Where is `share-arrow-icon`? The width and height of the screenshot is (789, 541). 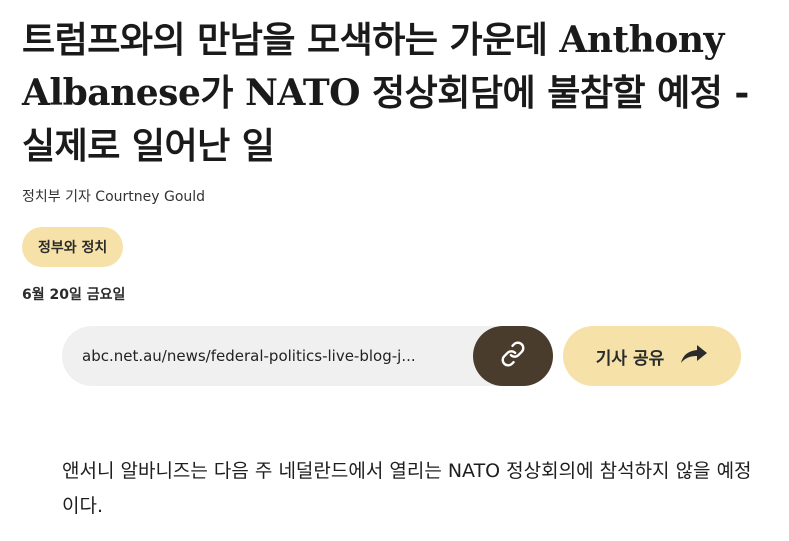
share-arrow-icon is located at coordinates (694, 356).